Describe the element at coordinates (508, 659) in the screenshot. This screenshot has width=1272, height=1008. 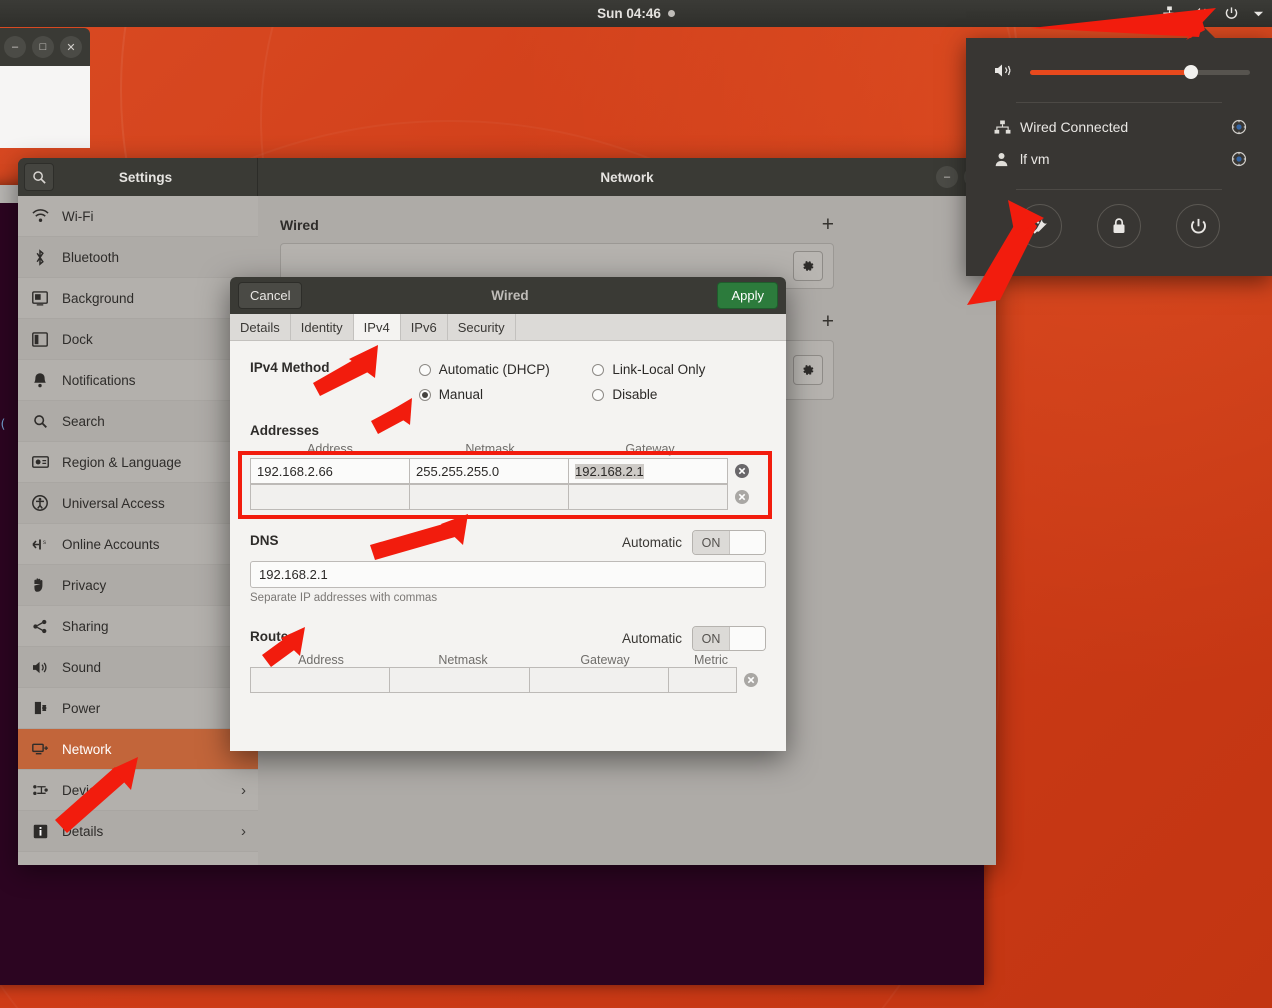
I see `routes-columns: Address Netmask Gateway Metric` at that location.